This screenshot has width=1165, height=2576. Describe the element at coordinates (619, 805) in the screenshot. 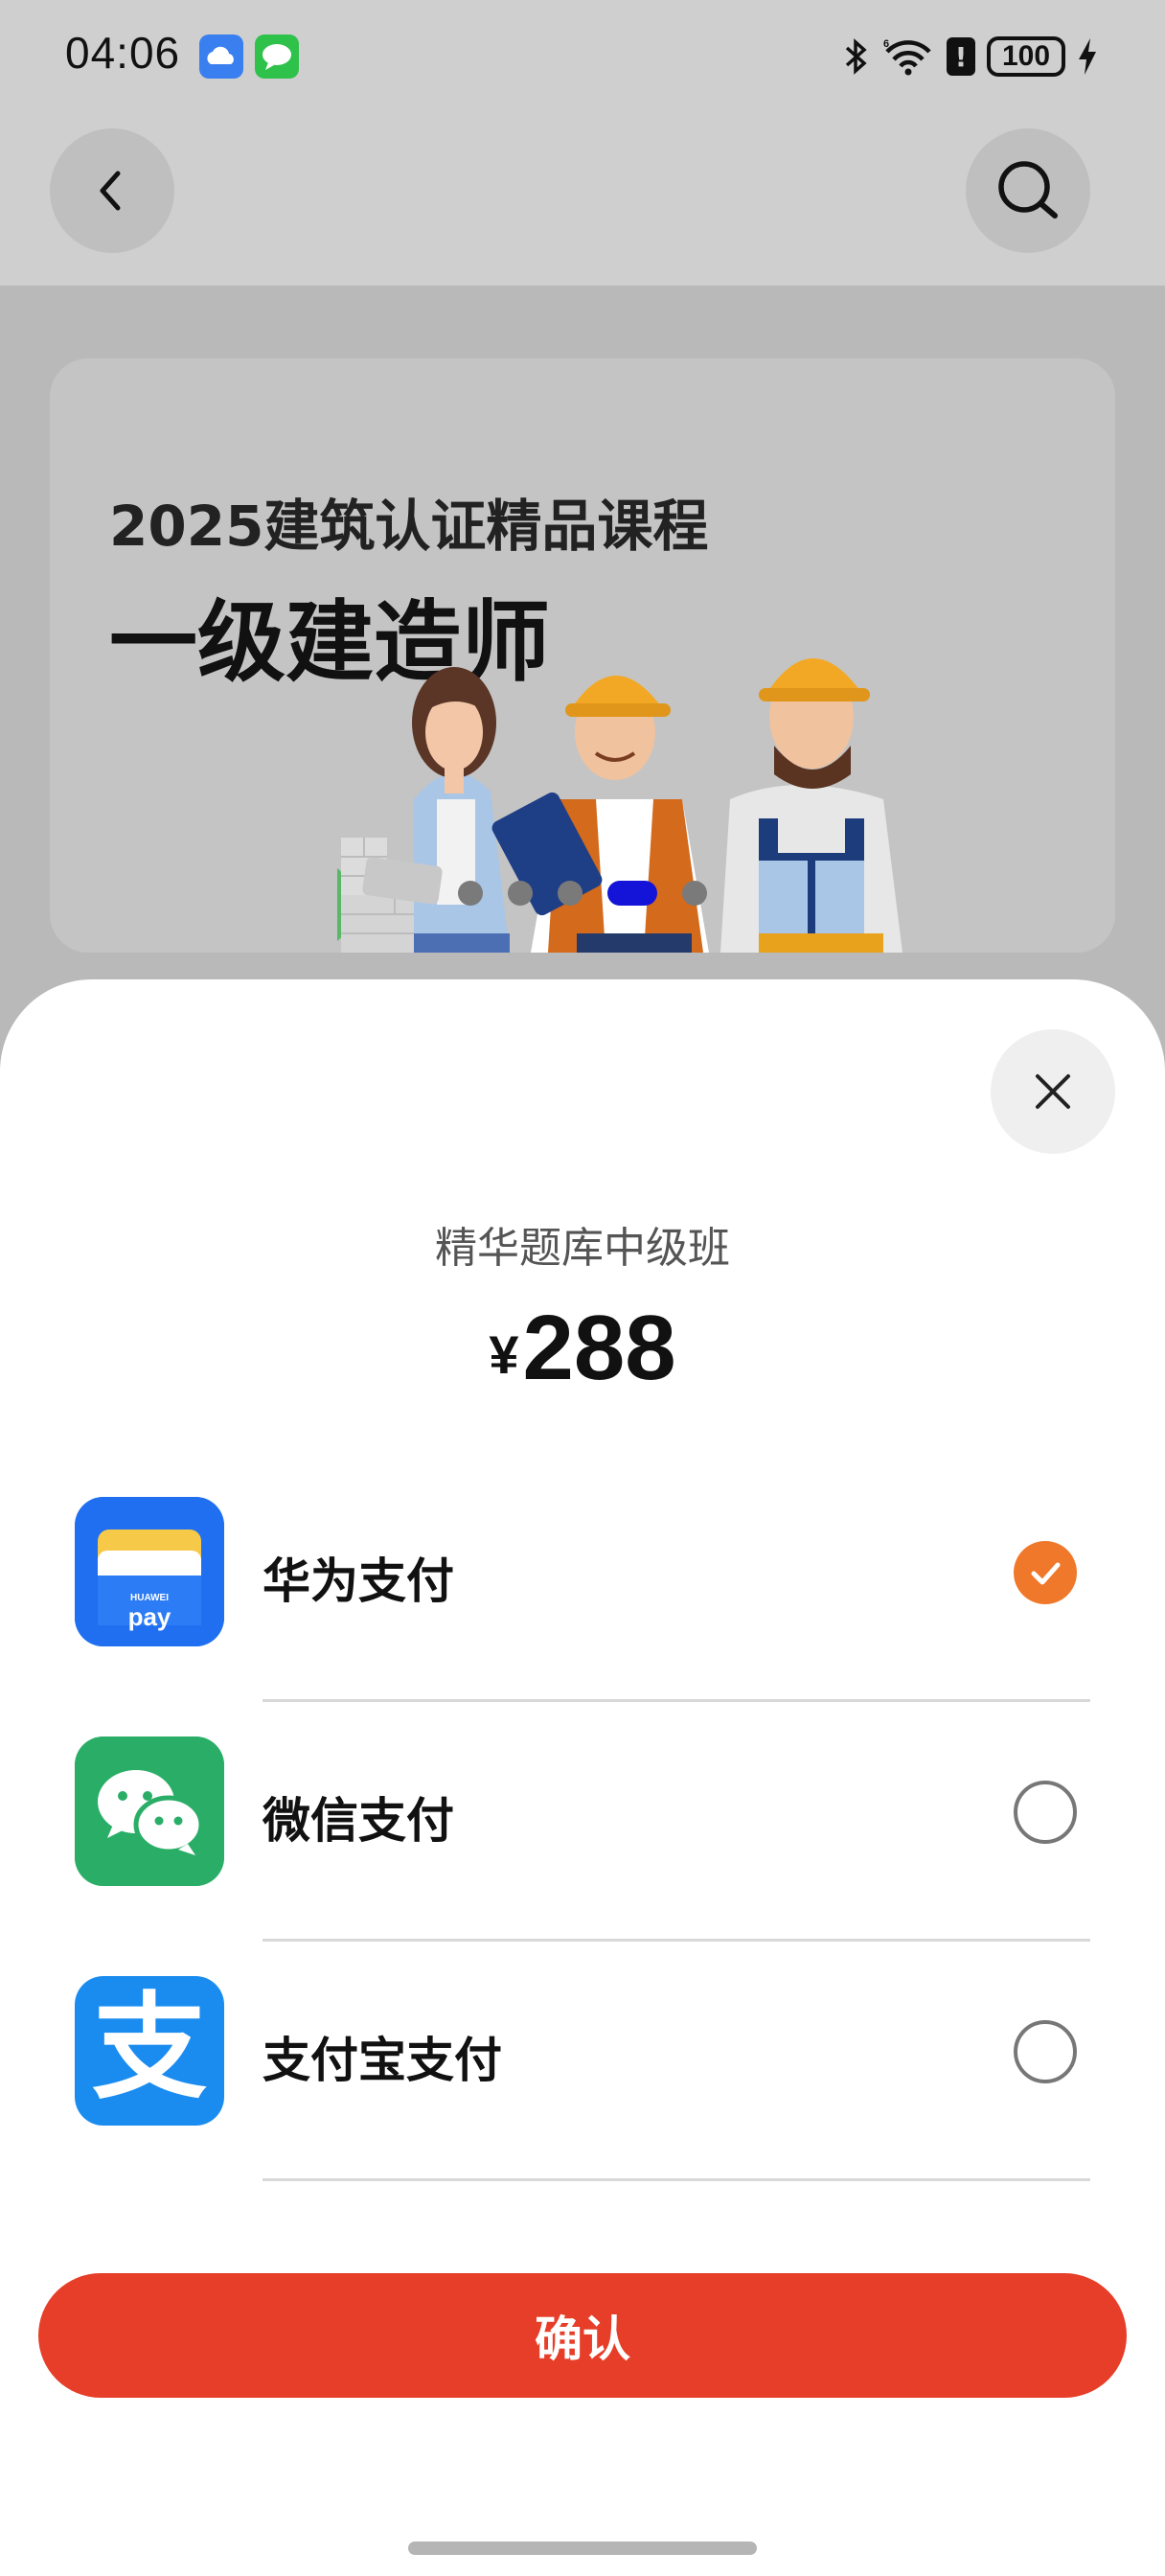

I see `construction-workers-illustration` at that location.